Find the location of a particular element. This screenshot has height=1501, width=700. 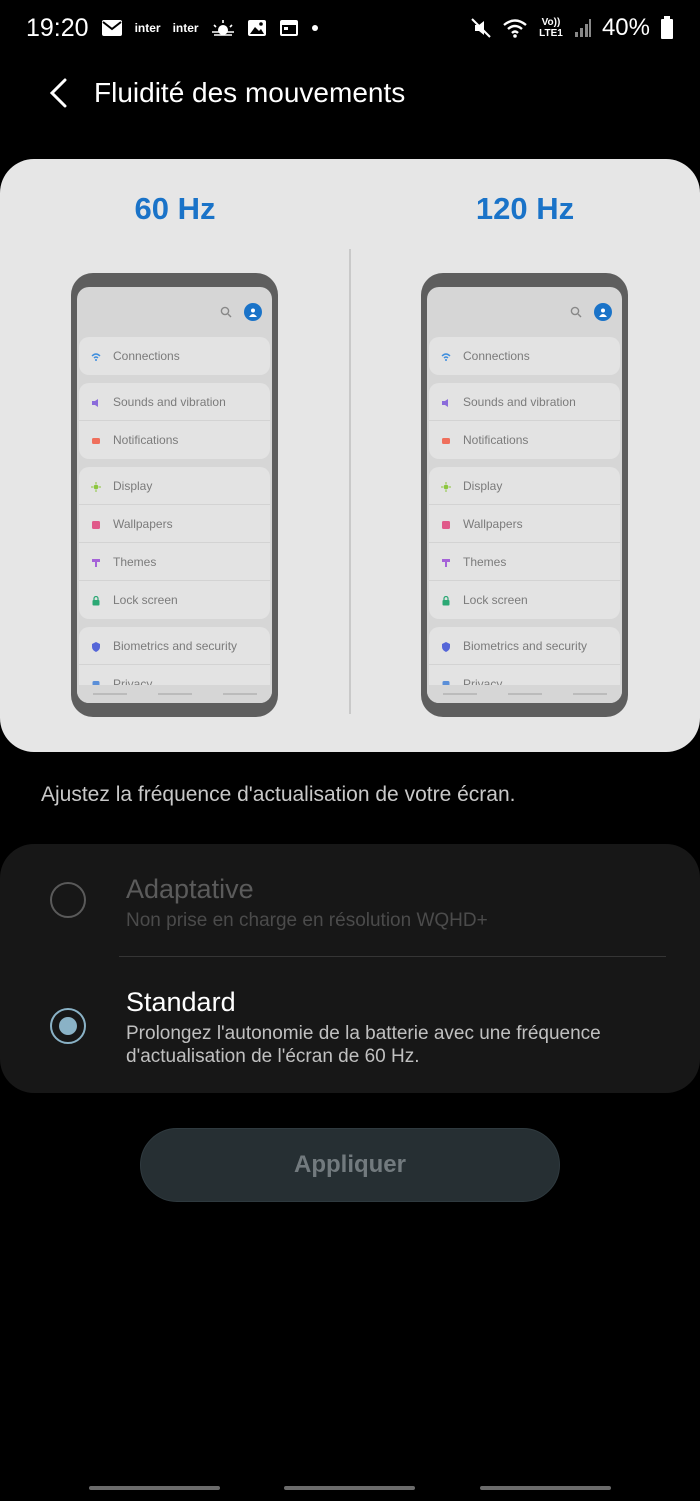

navigation-bar is located at coordinates (350, 1485).